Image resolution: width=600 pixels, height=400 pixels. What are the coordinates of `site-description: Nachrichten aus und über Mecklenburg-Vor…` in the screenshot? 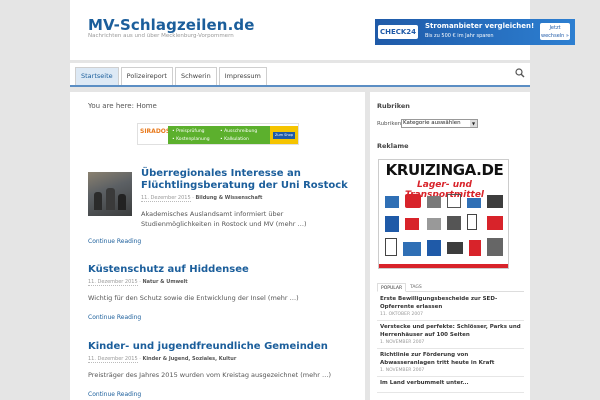 It's located at (161, 36).